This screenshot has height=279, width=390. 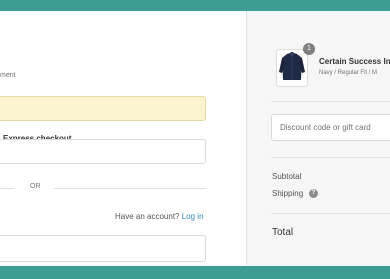 I want to click on quantity-badge: 1, so click(x=309, y=49).